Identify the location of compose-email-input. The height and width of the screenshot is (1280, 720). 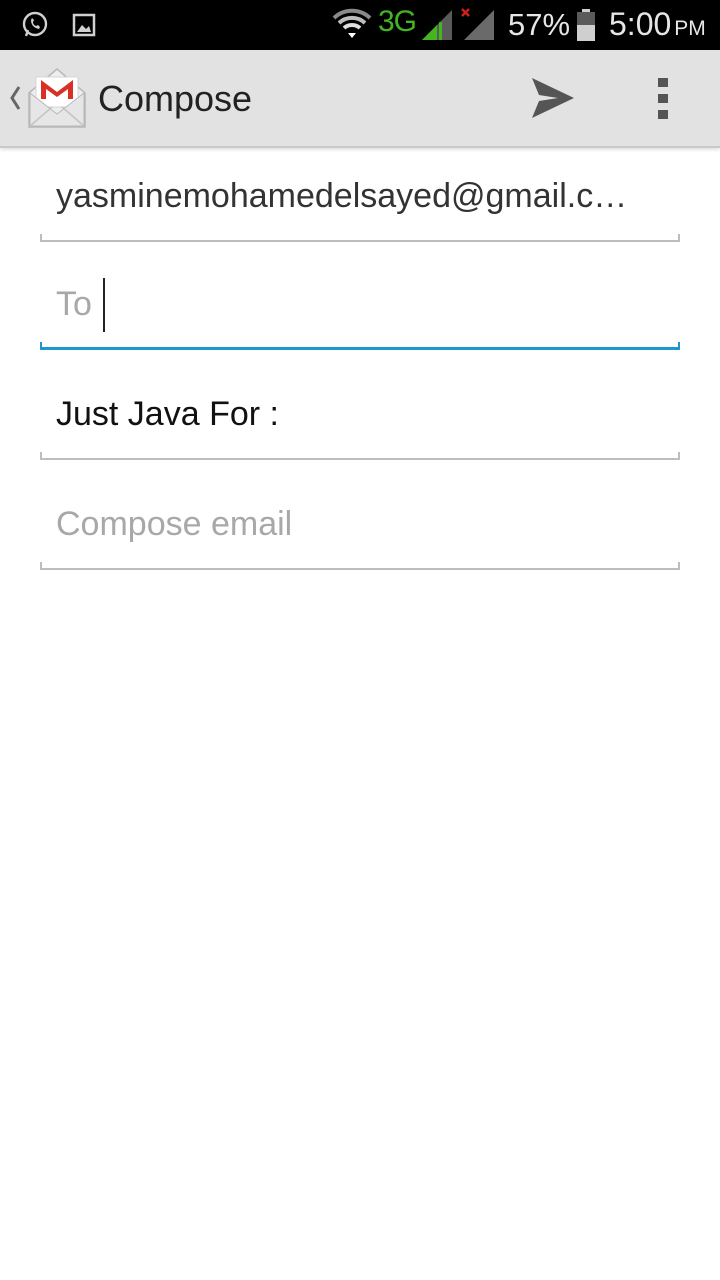
(356, 524).